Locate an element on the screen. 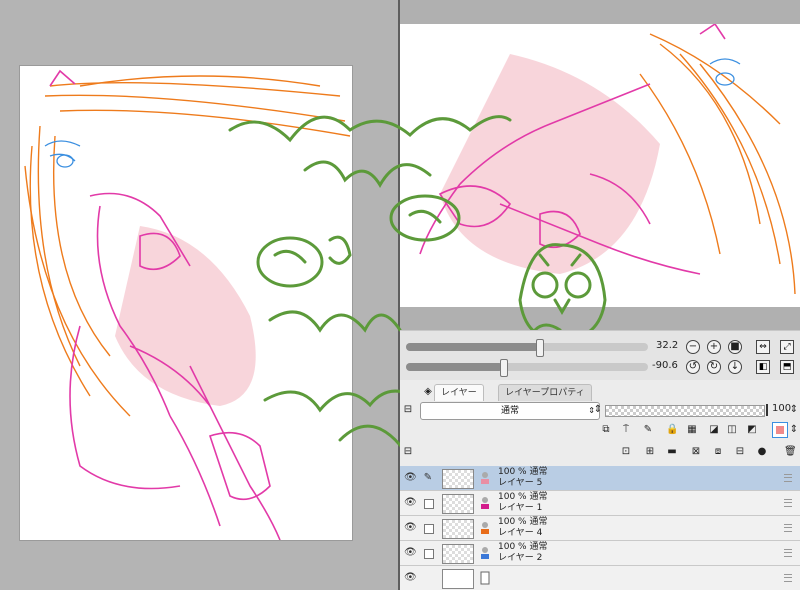 This screenshot has width=800, height=590. swatch-fill is located at coordinates (780, 430).